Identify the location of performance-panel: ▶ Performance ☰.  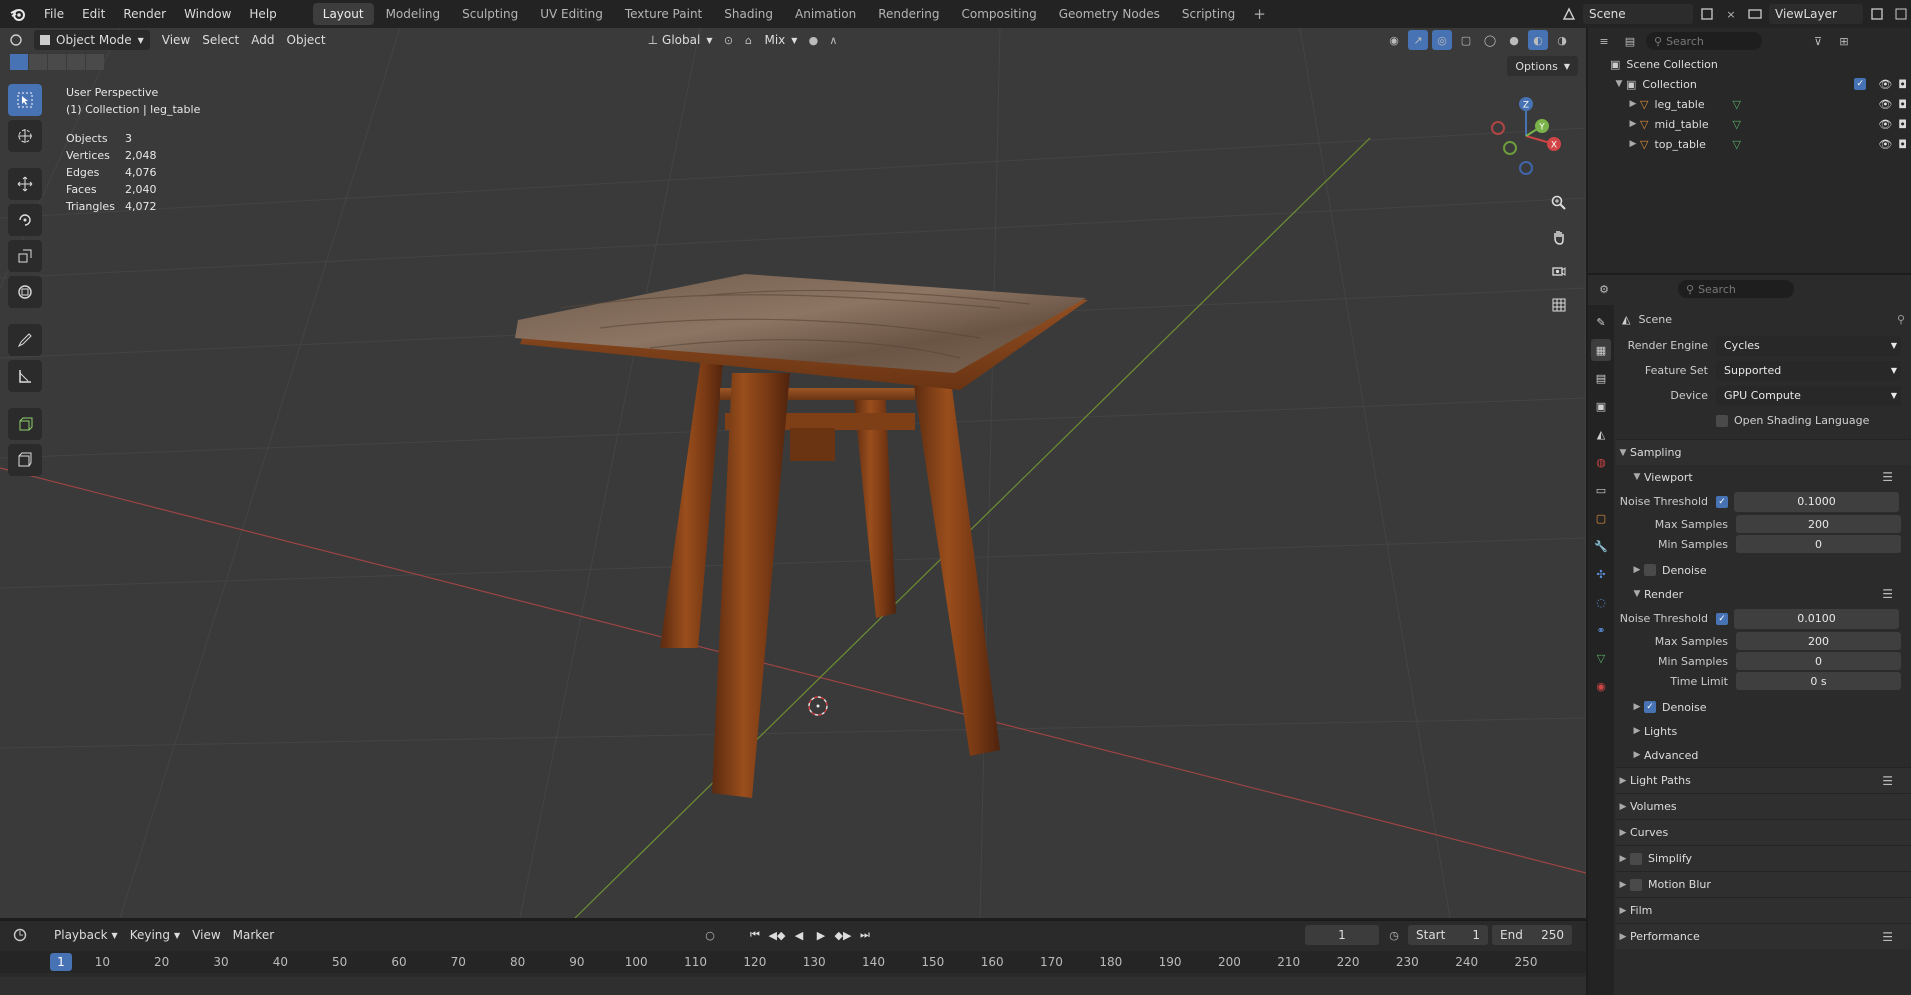
(1763, 936).